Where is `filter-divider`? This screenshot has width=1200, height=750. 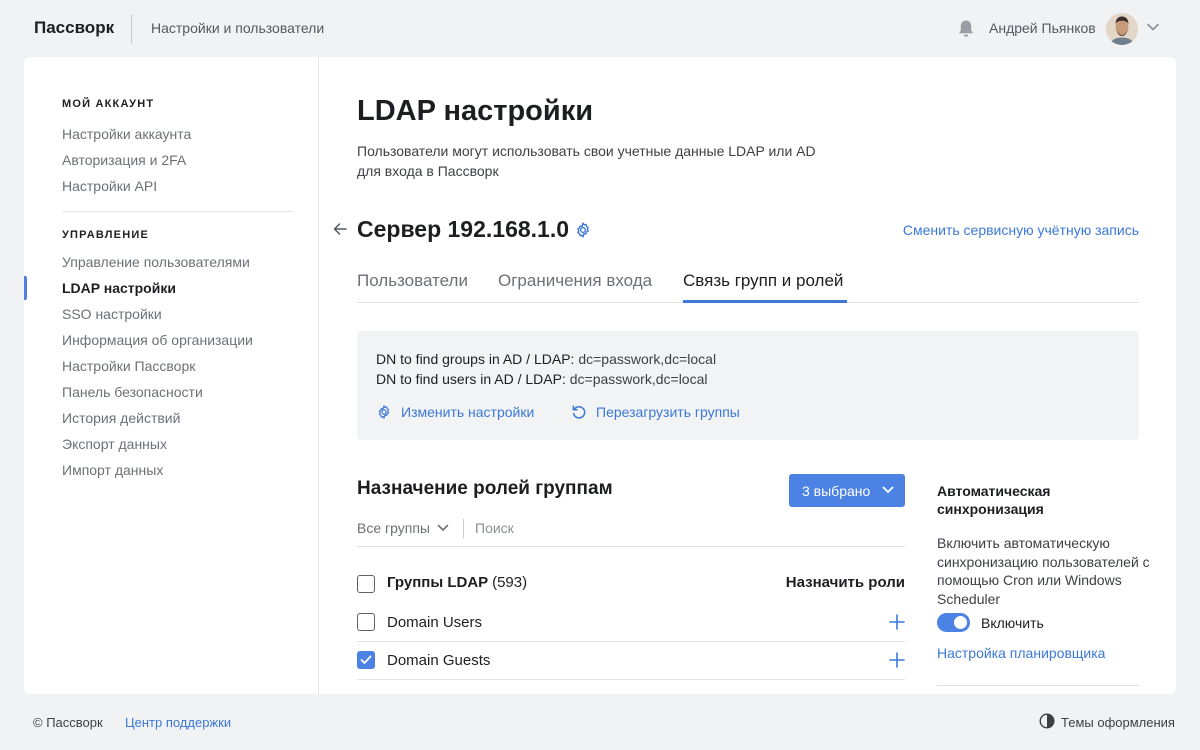
filter-divider is located at coordinates (463, 528).